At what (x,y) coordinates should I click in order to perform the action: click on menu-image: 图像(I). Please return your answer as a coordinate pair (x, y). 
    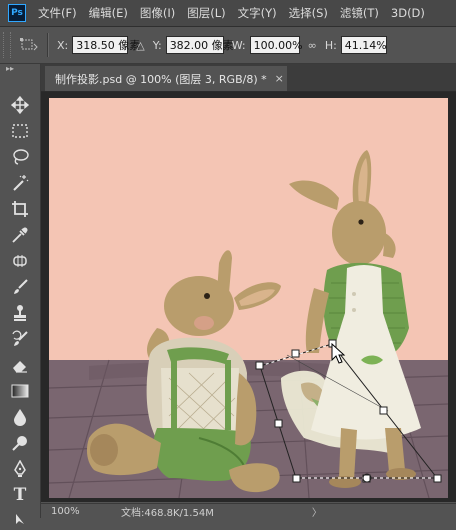
    Looking at the image, I should click on (157, 13).